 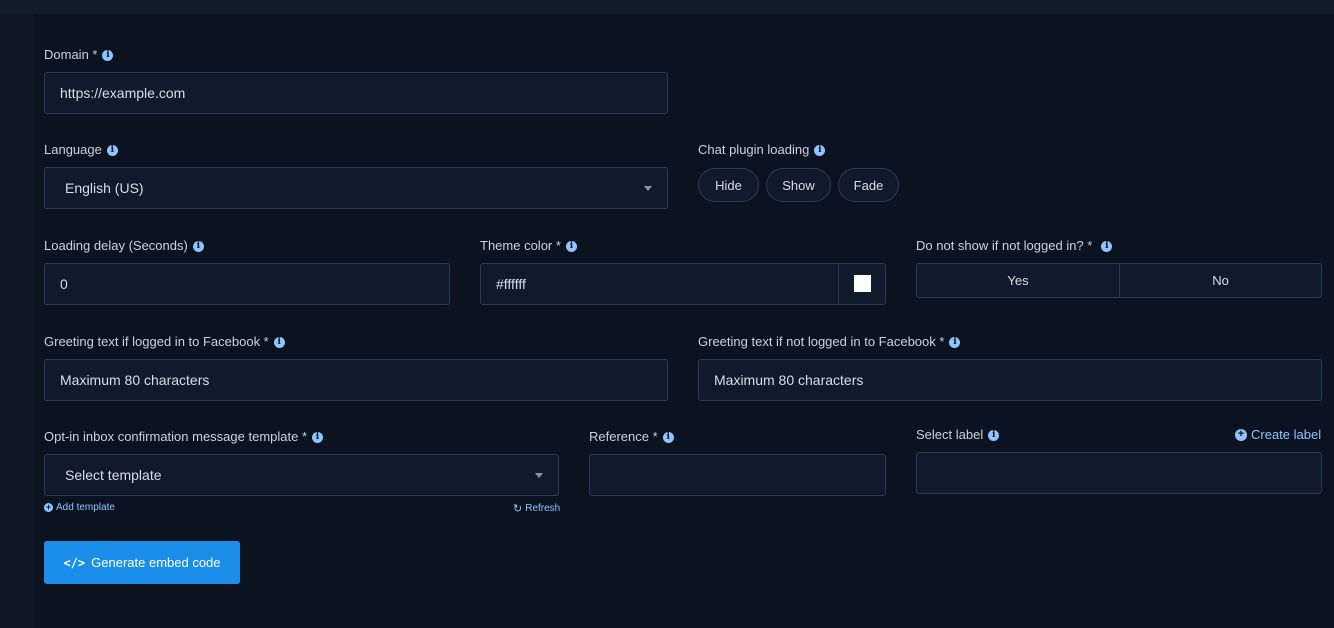 I want to click on language-label: Language i, so click(x=81, y=150).